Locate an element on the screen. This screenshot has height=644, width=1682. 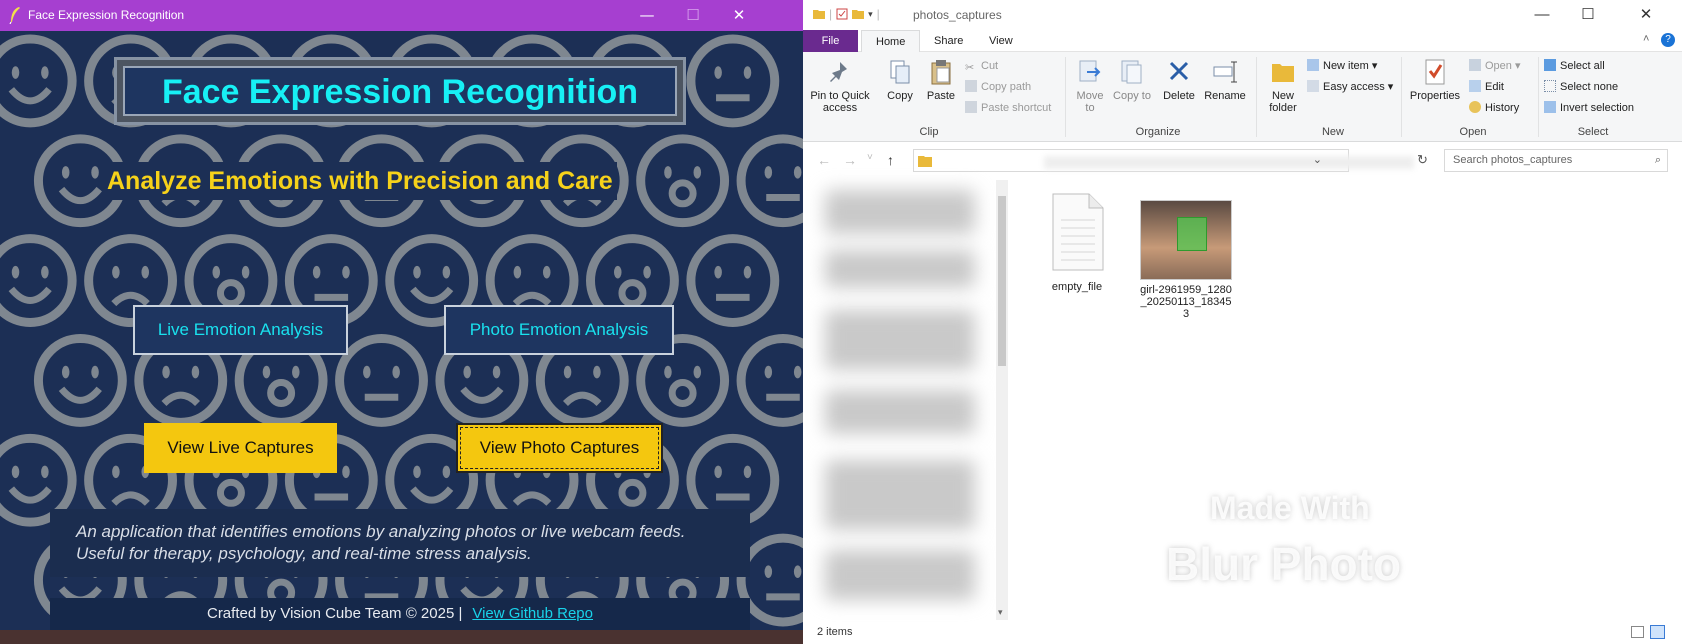
app-titlebar: Face Expression Recognition — ☐ ✕ is located at coordinates (401, 15).